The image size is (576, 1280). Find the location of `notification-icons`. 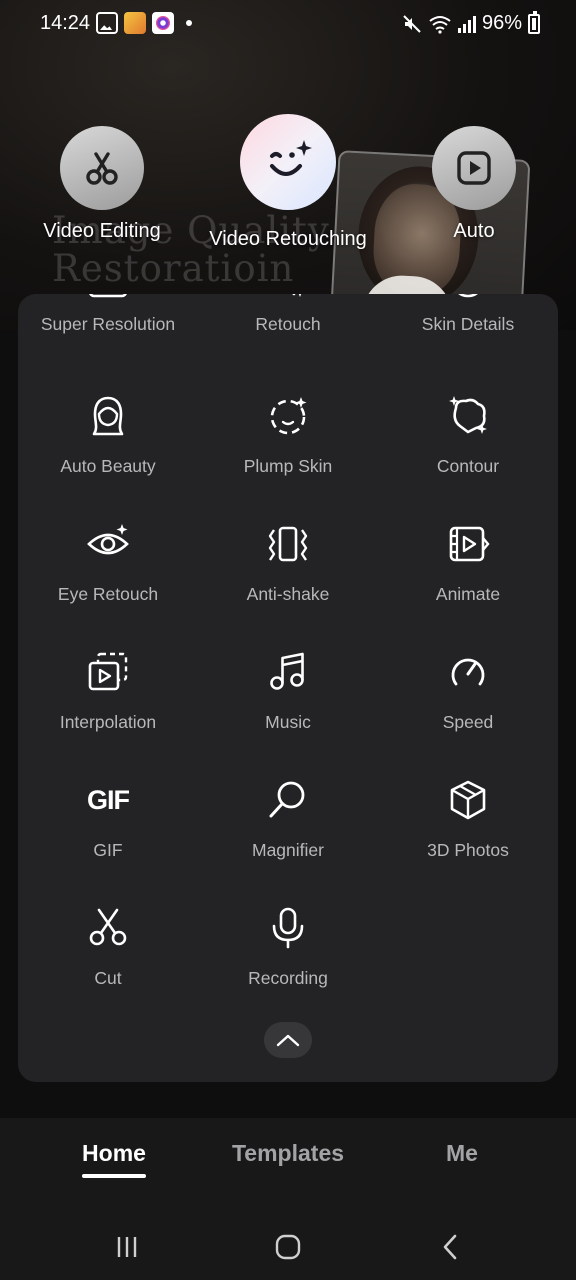

notification-icons is located at coordinates (144, 23).